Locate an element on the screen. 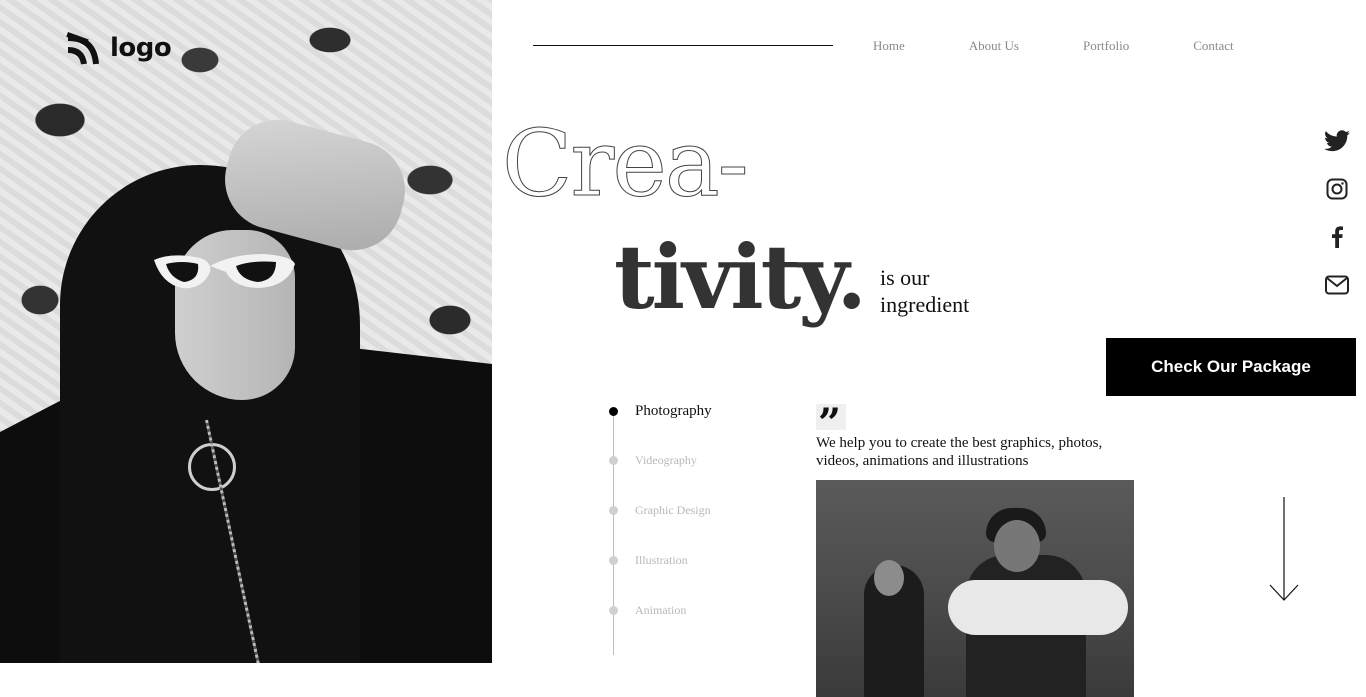  dancers-photo is located at coordinates (975, 588).